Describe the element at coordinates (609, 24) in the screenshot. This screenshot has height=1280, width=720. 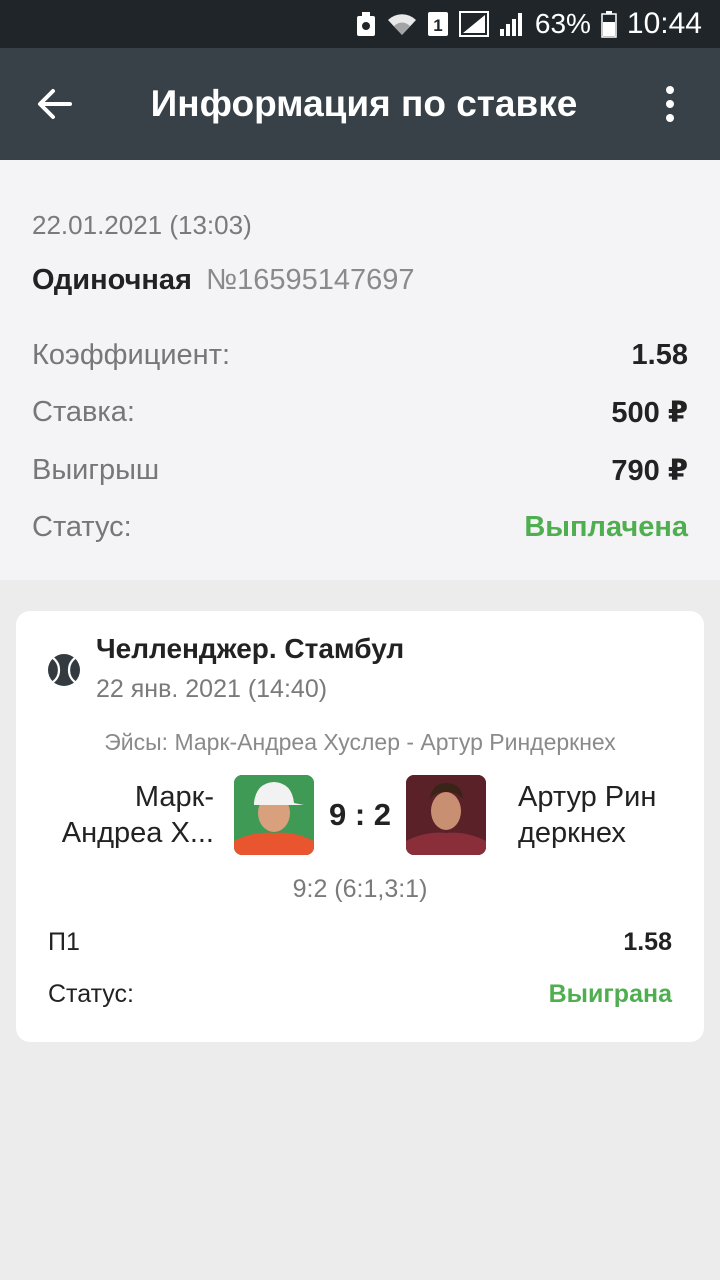
I see `battery-icon` at that location.